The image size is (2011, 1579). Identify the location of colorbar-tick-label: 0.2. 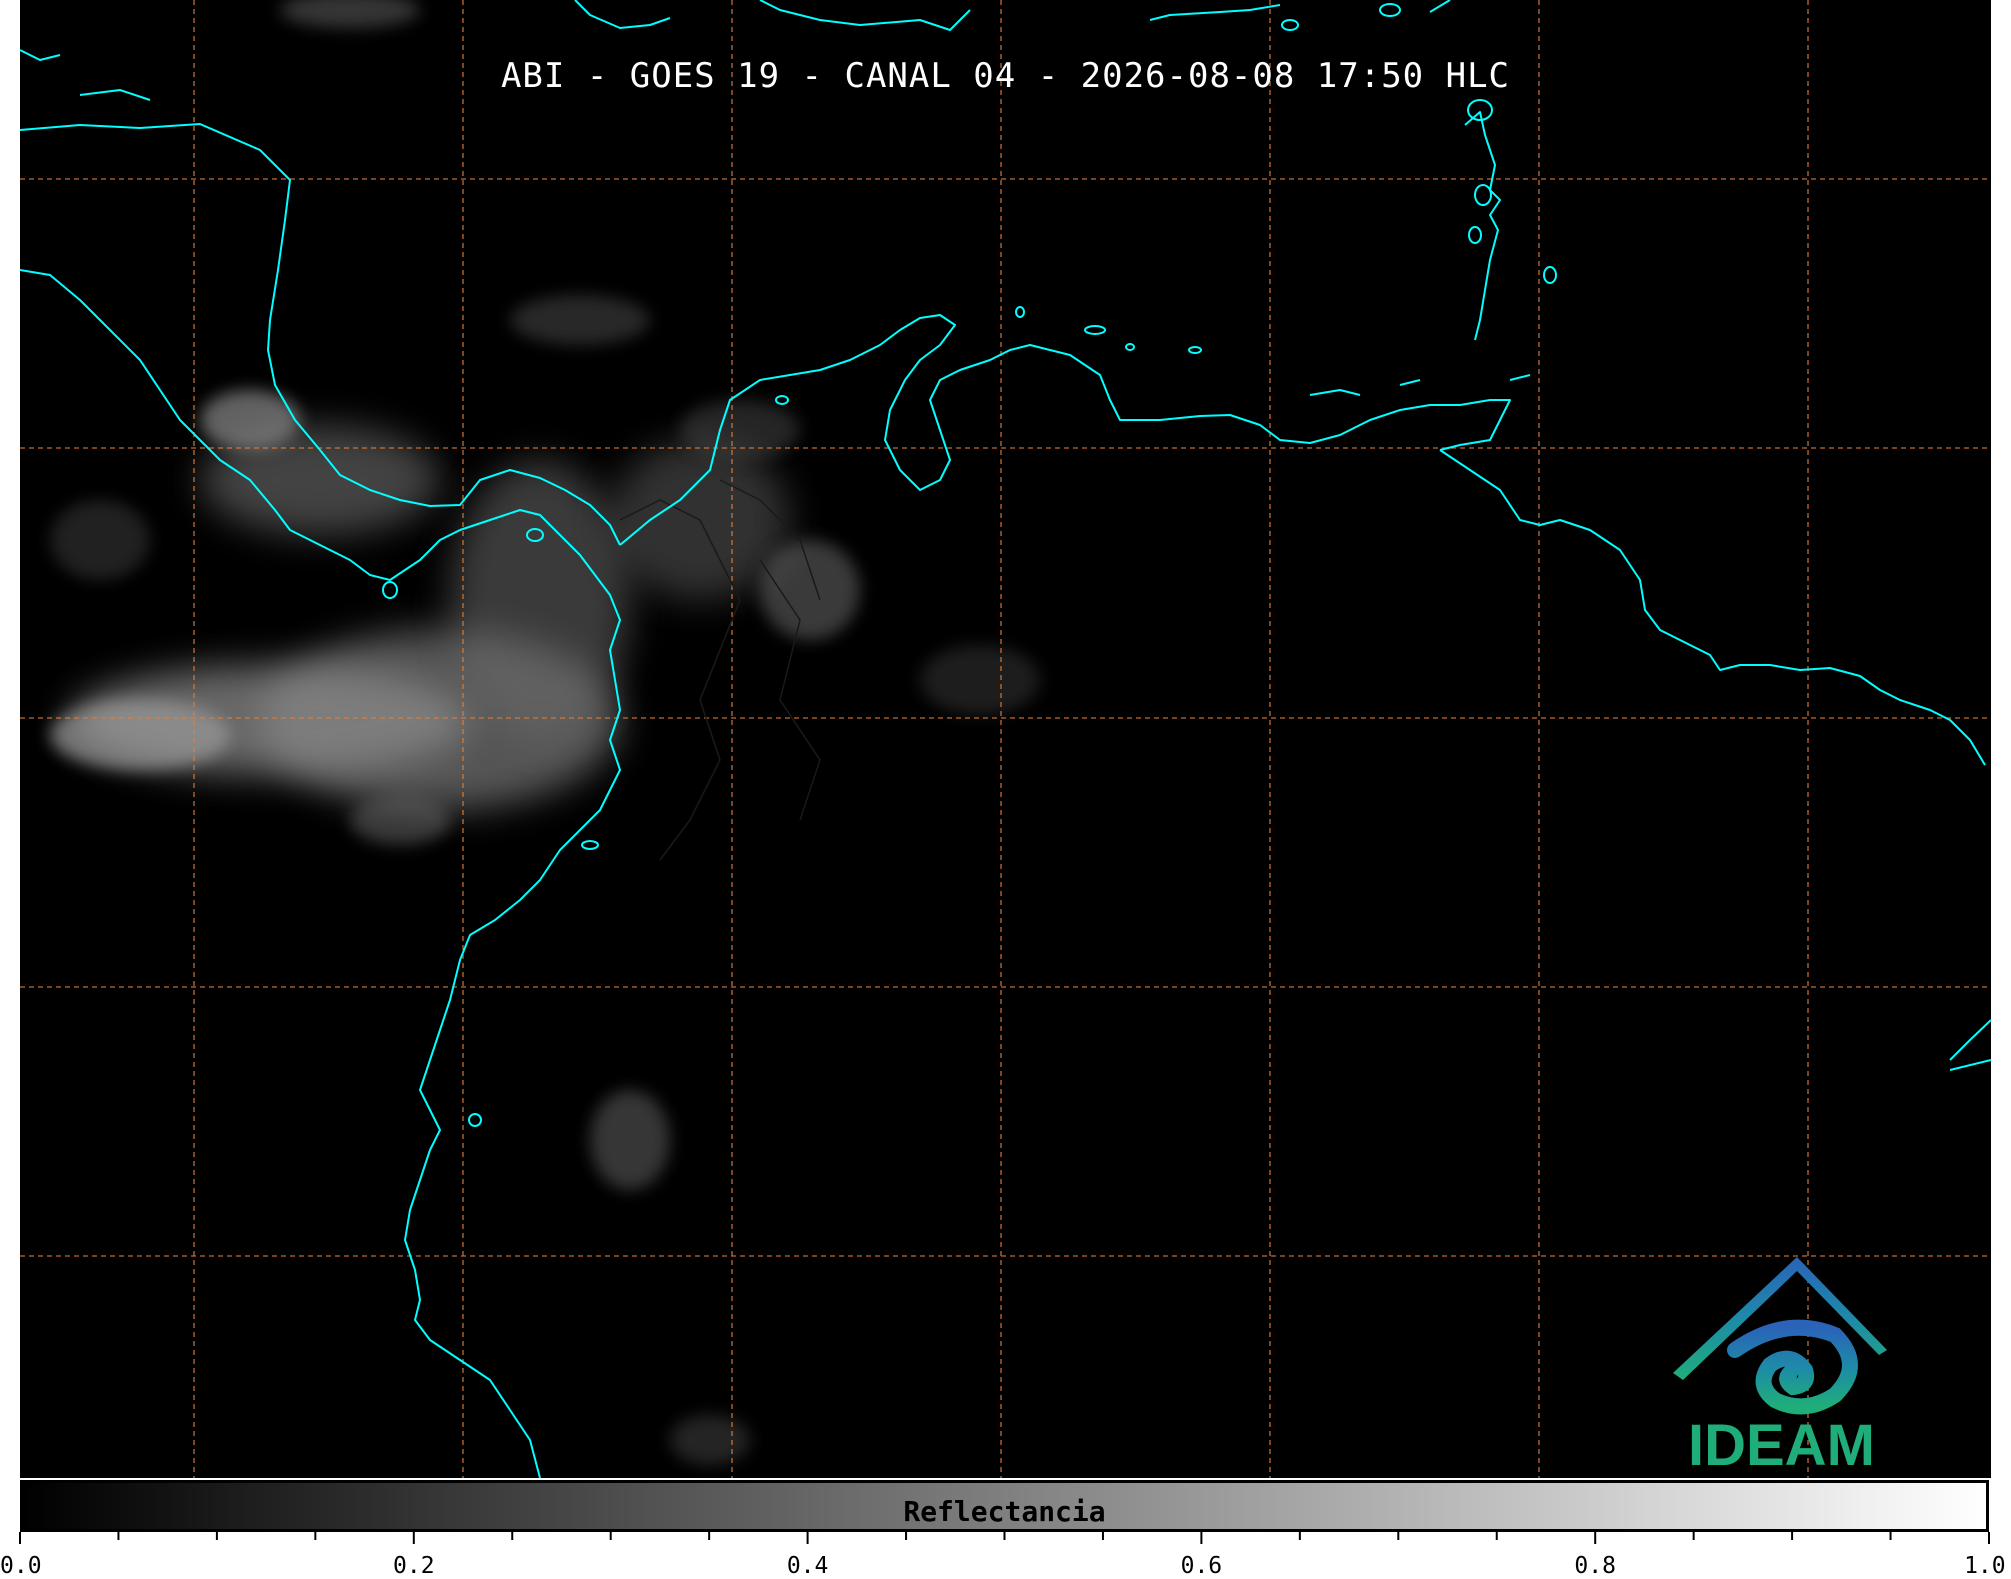
(414, 1566).